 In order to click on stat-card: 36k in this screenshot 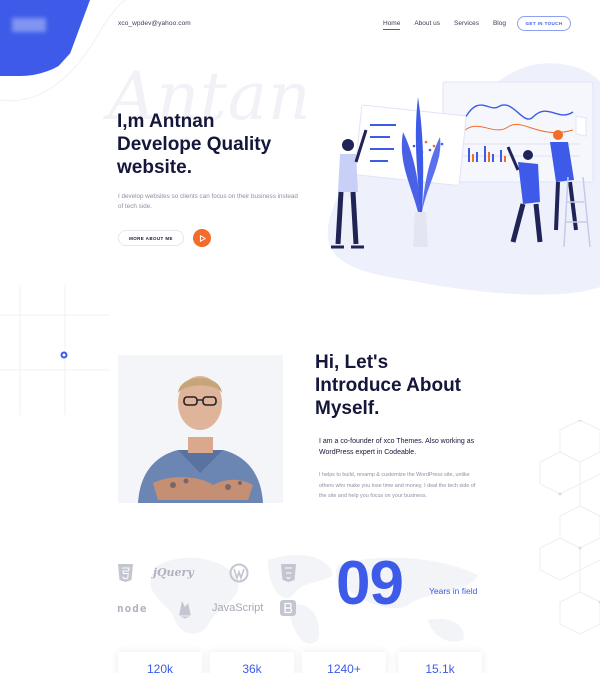, I will do `click(252, 662)`.